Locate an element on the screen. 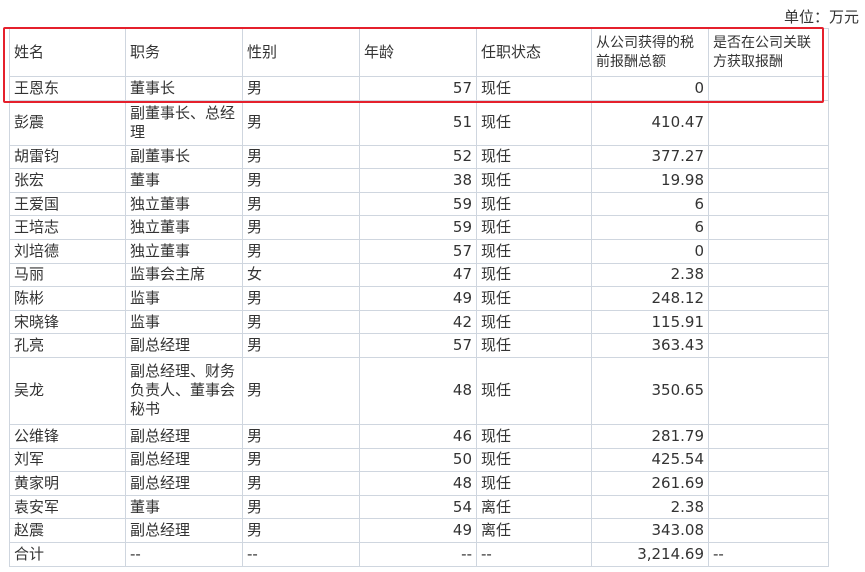  table-row: 王恩东 董事长男 57 现任 0 is located at coordinates (419, 88).